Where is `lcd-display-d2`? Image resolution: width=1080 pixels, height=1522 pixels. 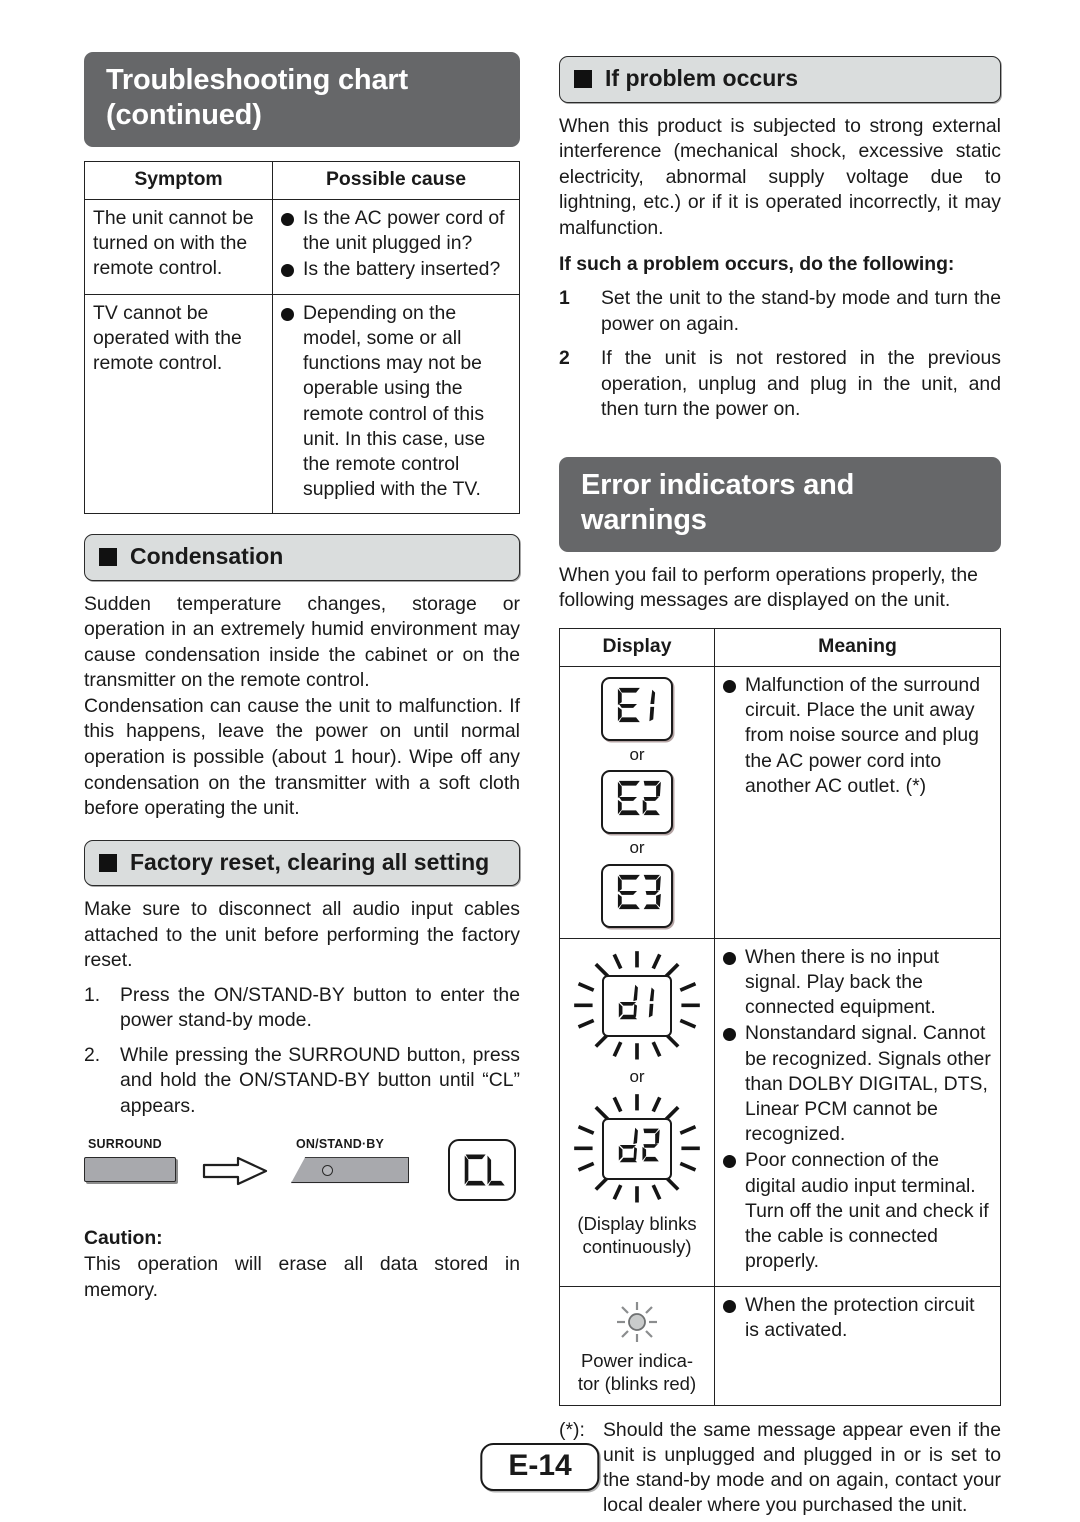
lcd-display-d2 is located at coordinates (637, 1149).